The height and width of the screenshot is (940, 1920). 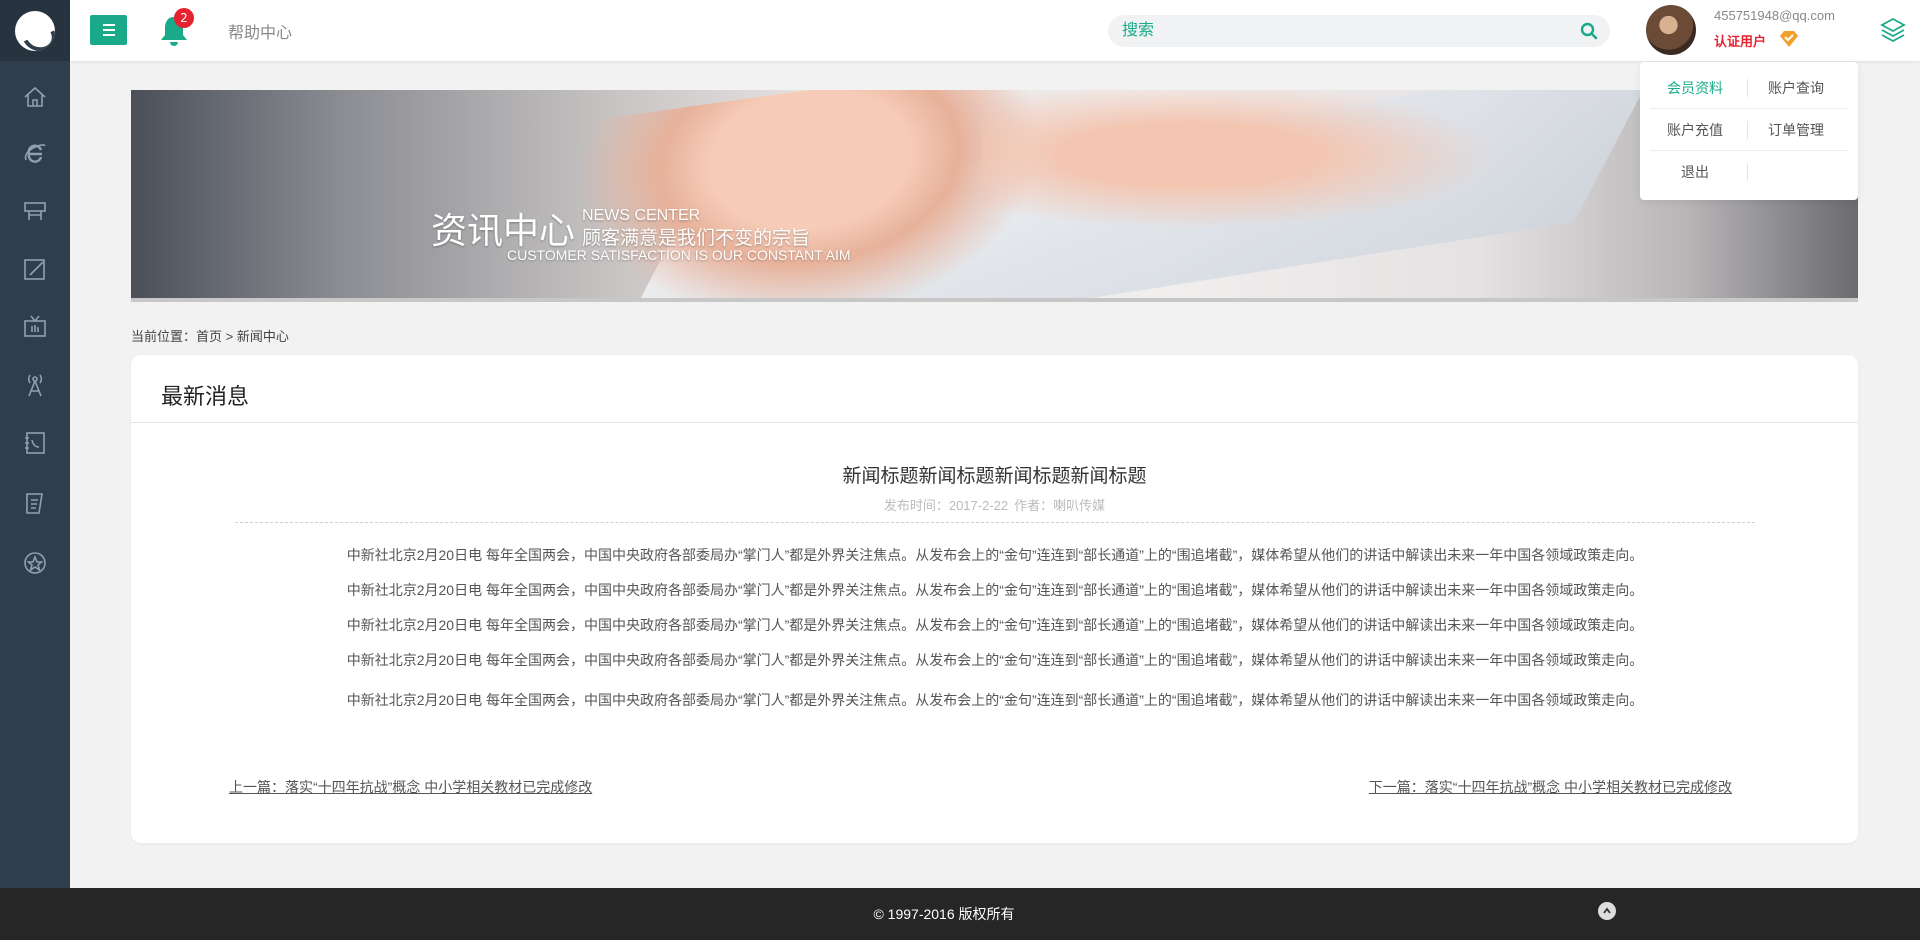 I want to click on footer: © 1997-2016 版权所有, so click(x=960, y=914).